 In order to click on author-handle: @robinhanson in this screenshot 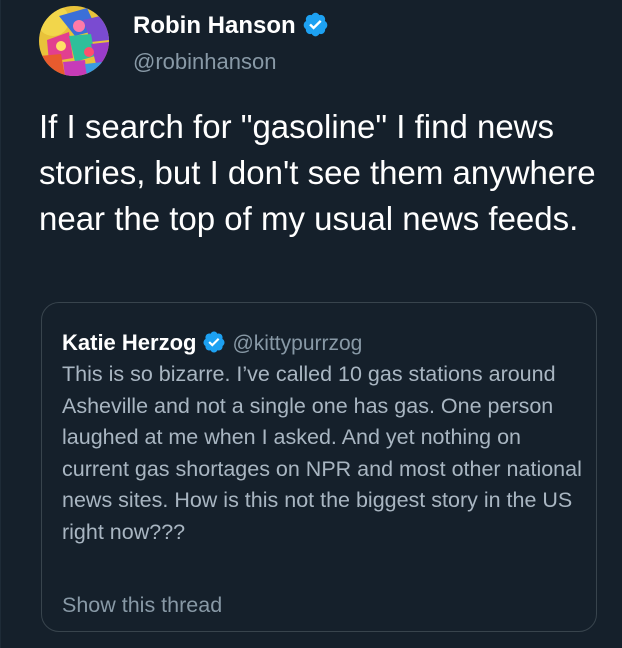, I will do `click(204, 62)`.